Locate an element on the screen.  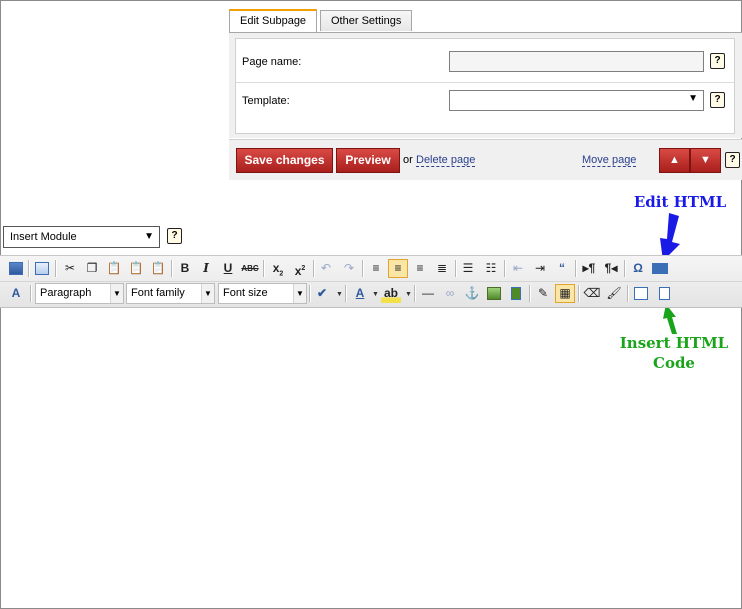
page-name-row: Page name: ? is located at coordinates (485, 63).